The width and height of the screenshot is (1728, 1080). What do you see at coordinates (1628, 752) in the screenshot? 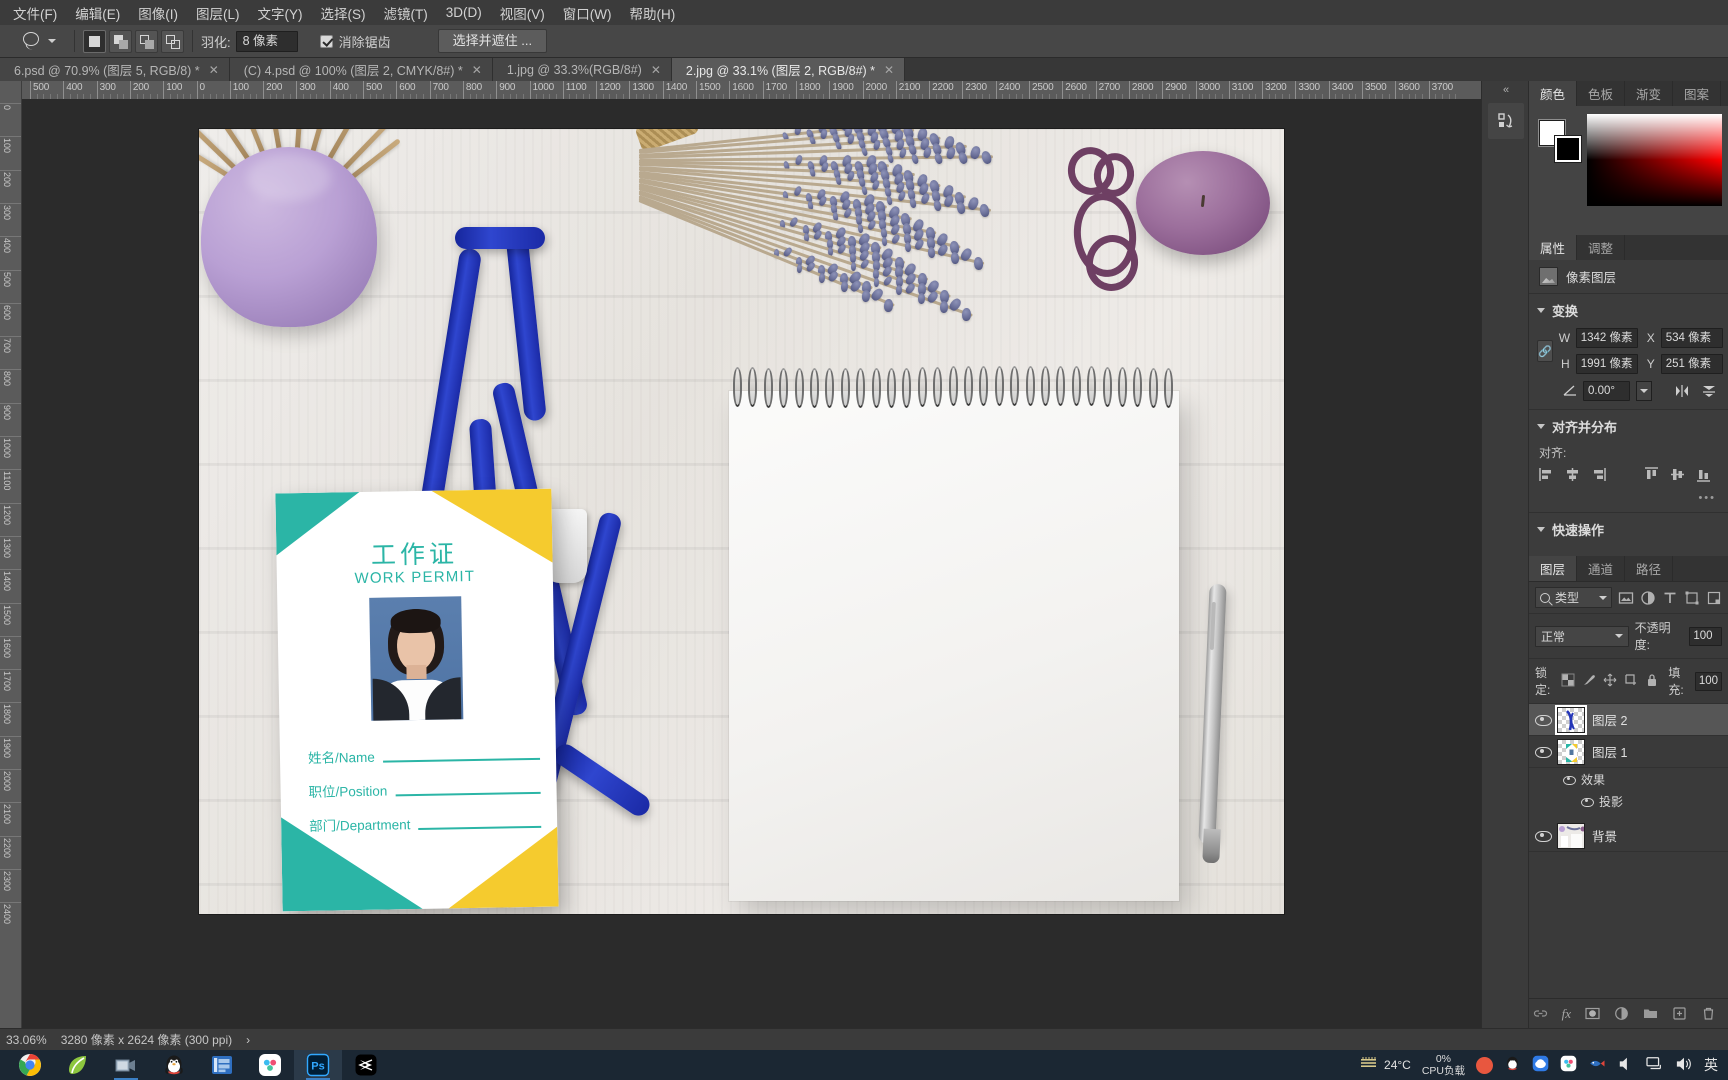
I see `layer-row-tuceng1: 图层 1` at bounding box center [1628, 752].